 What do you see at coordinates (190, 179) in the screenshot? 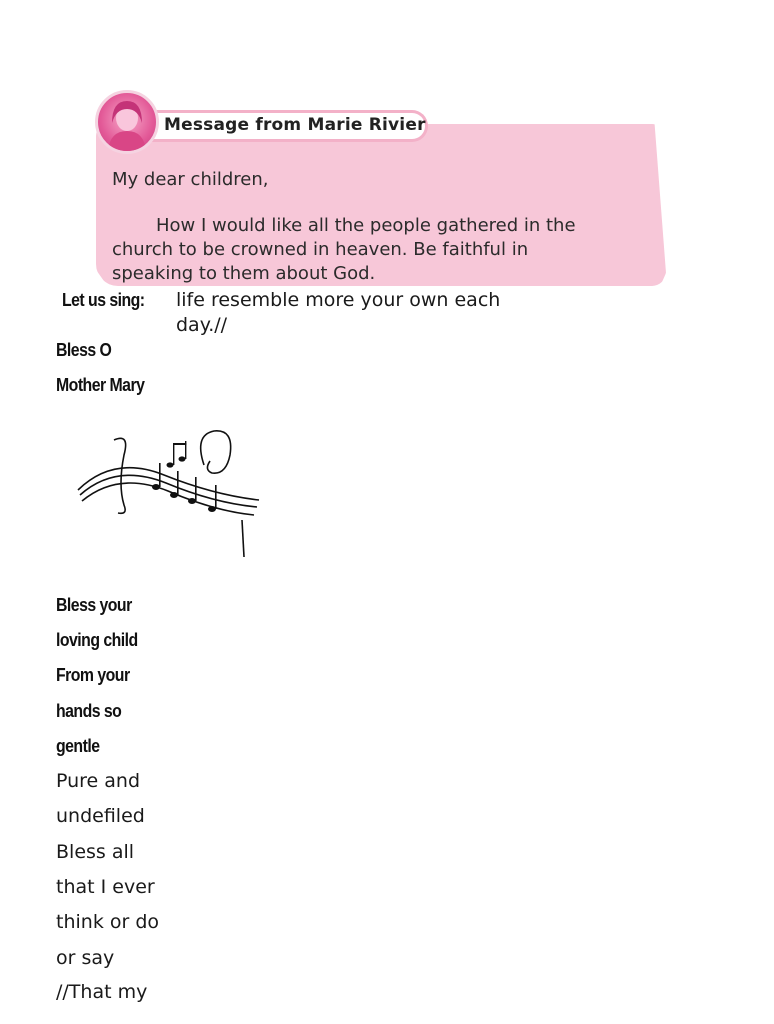
I see `message-salutation: My dear children,` at bounding box center [190, 179].